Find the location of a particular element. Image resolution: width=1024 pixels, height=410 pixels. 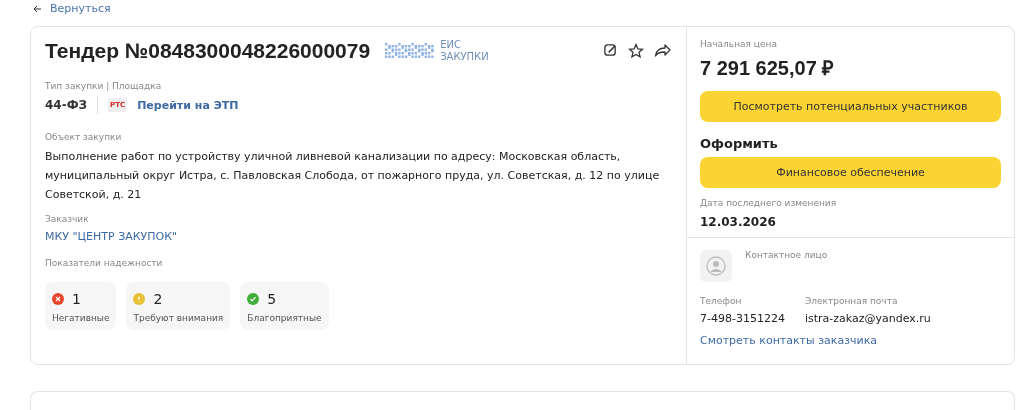

customer-link: МКУ "ЦЕНТР ЗАКУПОК" is located at coordinates (358, 237).